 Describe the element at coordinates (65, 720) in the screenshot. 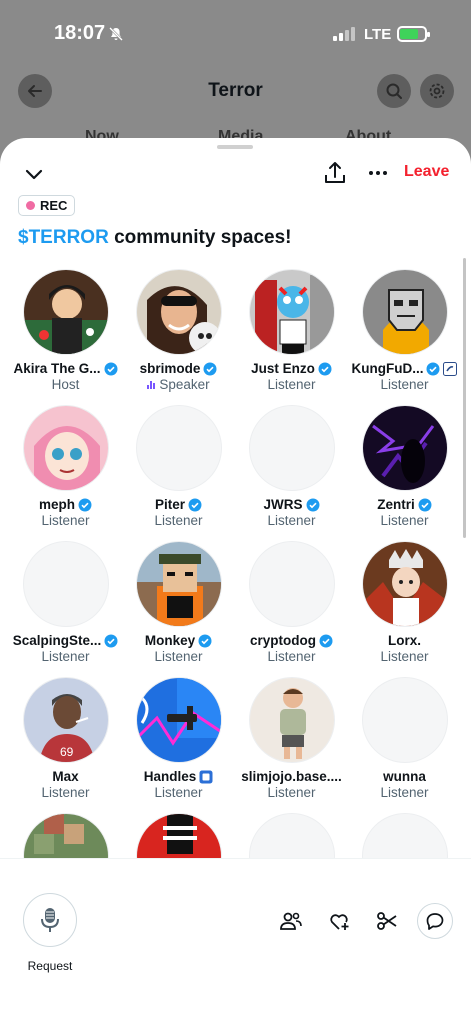

I see `avatar: 69` at that location.